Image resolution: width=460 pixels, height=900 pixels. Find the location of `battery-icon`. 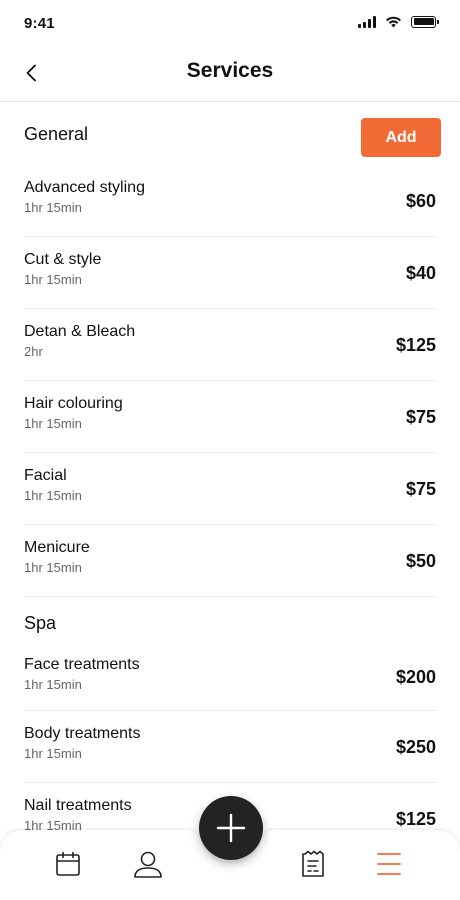

battery-icon is located at coordinates (425, 21).